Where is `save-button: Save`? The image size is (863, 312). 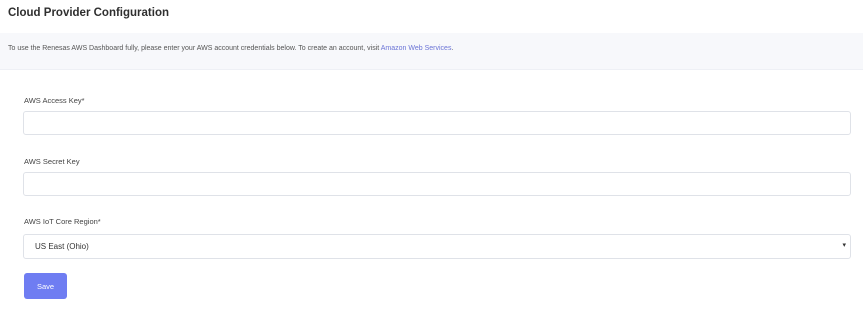
save-button: Save is located at coordinates (45, 286).